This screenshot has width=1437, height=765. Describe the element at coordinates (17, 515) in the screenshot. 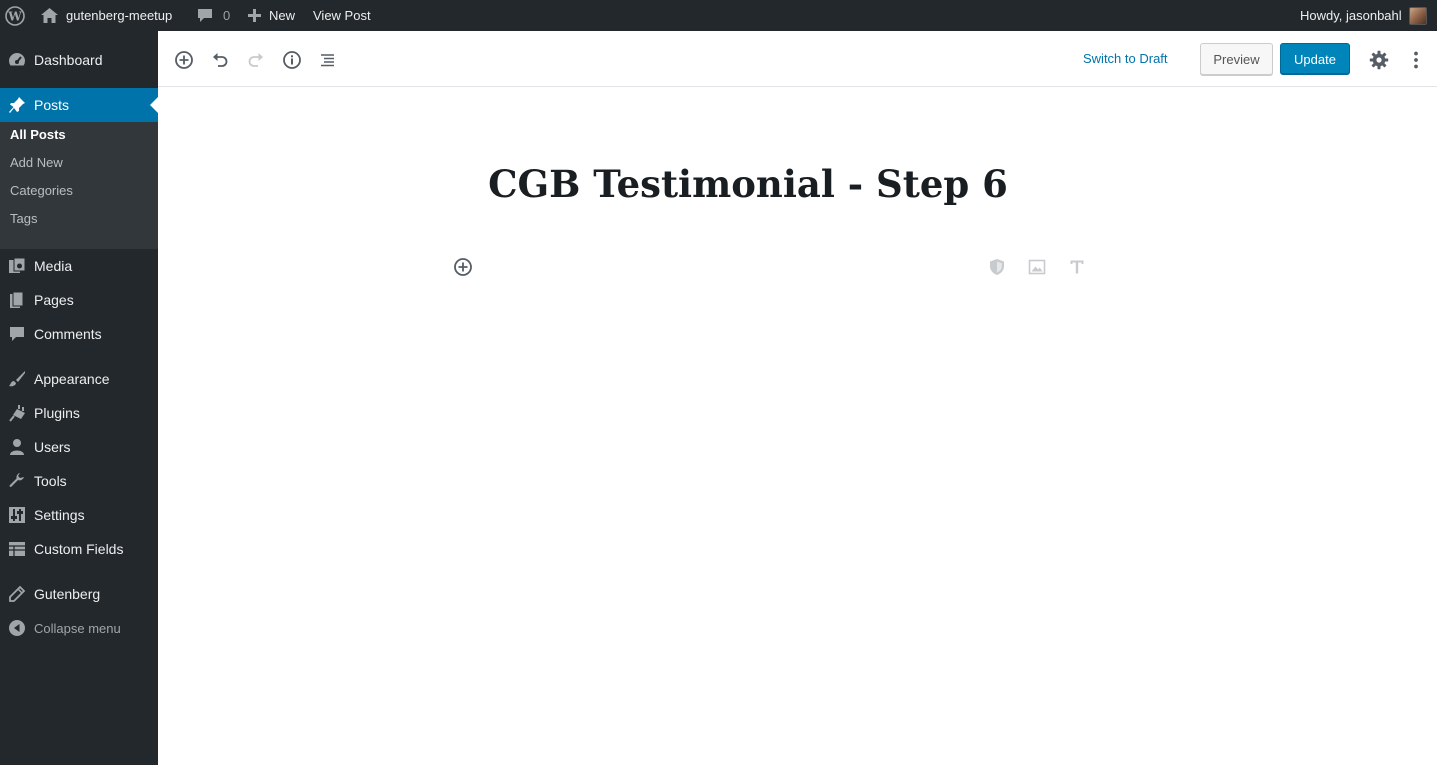

I see `settings-sliders-icon` at that location.